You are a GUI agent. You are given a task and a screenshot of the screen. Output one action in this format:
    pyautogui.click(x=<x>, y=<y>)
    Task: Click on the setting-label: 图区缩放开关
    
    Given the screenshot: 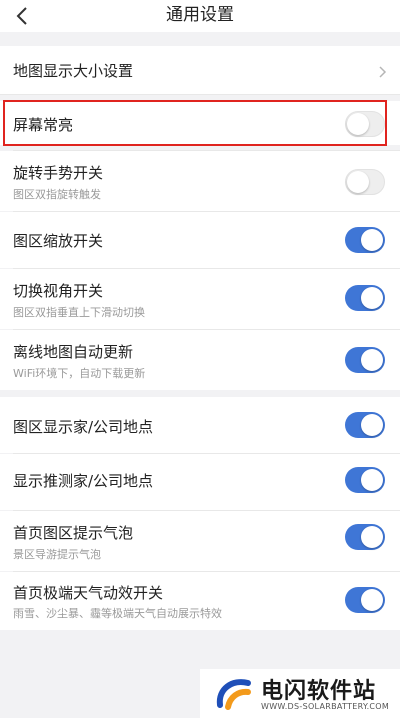 What is the action you would take?
    pyautogui.click(x=58, y=241)
    